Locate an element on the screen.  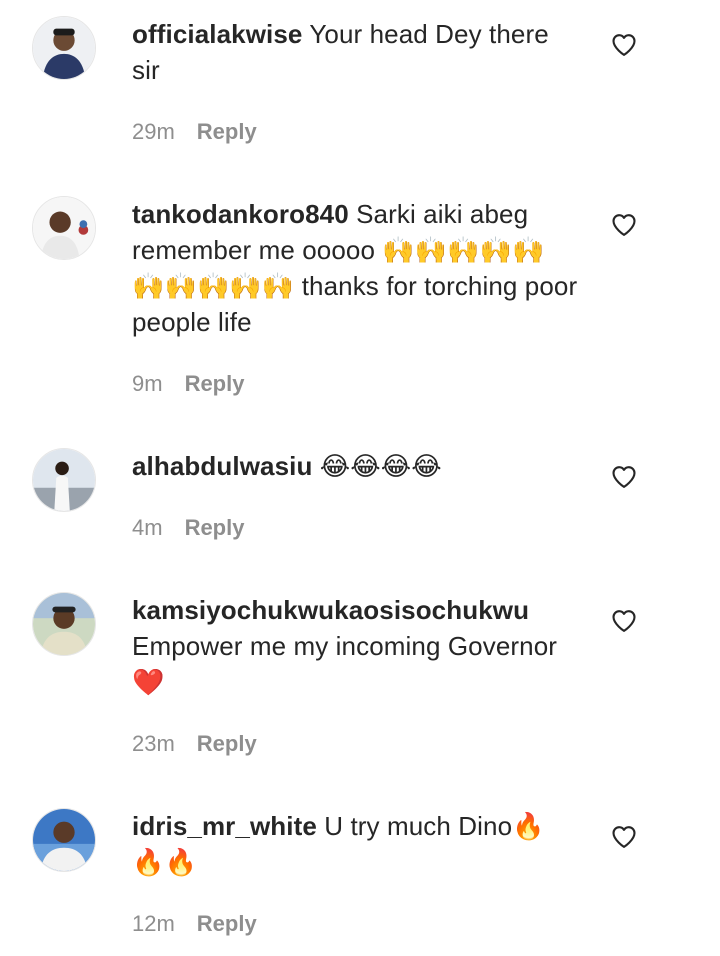
comment-meta: 9m Reply is located at coordinates (188, 384).